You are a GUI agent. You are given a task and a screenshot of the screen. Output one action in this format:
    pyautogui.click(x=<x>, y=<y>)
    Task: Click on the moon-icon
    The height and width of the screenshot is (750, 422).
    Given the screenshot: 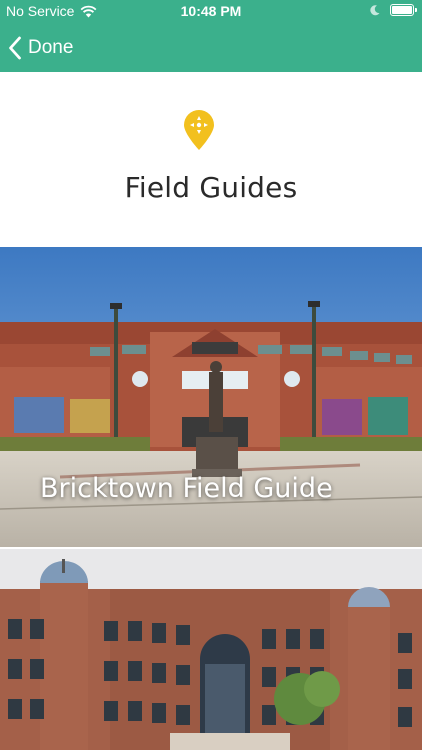 What is the action you would take?
    pyautogui.click(x=375, y=9)
    